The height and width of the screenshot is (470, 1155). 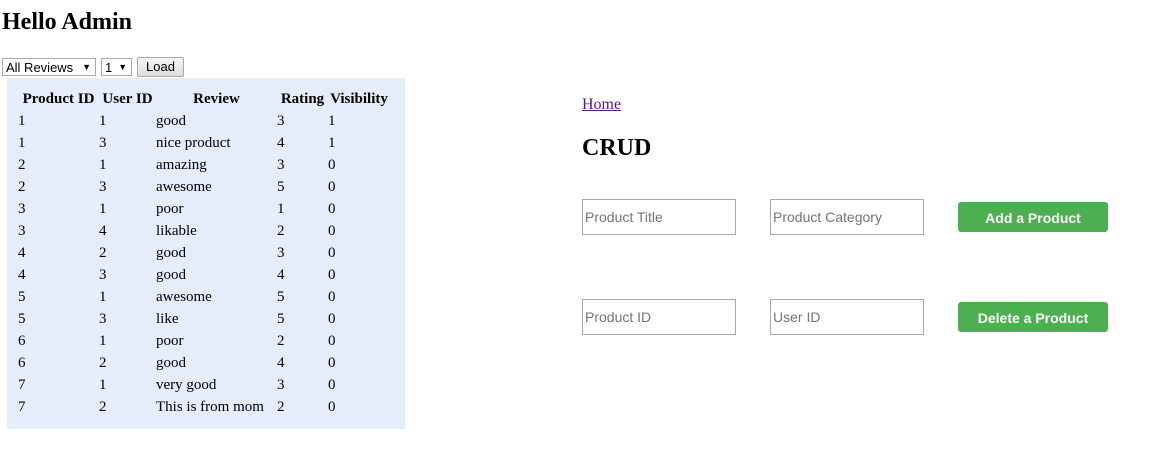 I want to click on column-header-product-id: Product ID, so click(x=58, y=98).